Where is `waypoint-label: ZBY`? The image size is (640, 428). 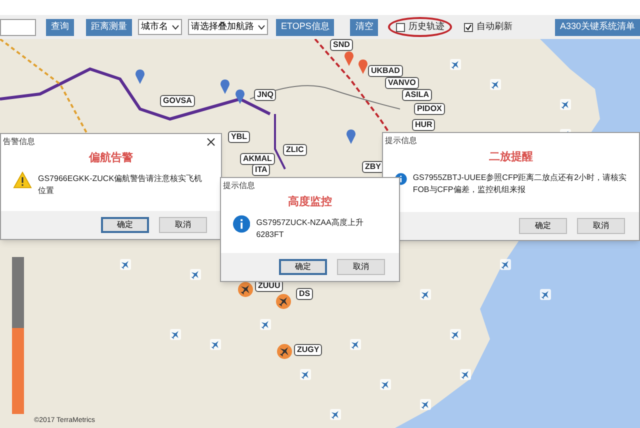
waypoint-label: ZBY is located at coordinates (373, 167).